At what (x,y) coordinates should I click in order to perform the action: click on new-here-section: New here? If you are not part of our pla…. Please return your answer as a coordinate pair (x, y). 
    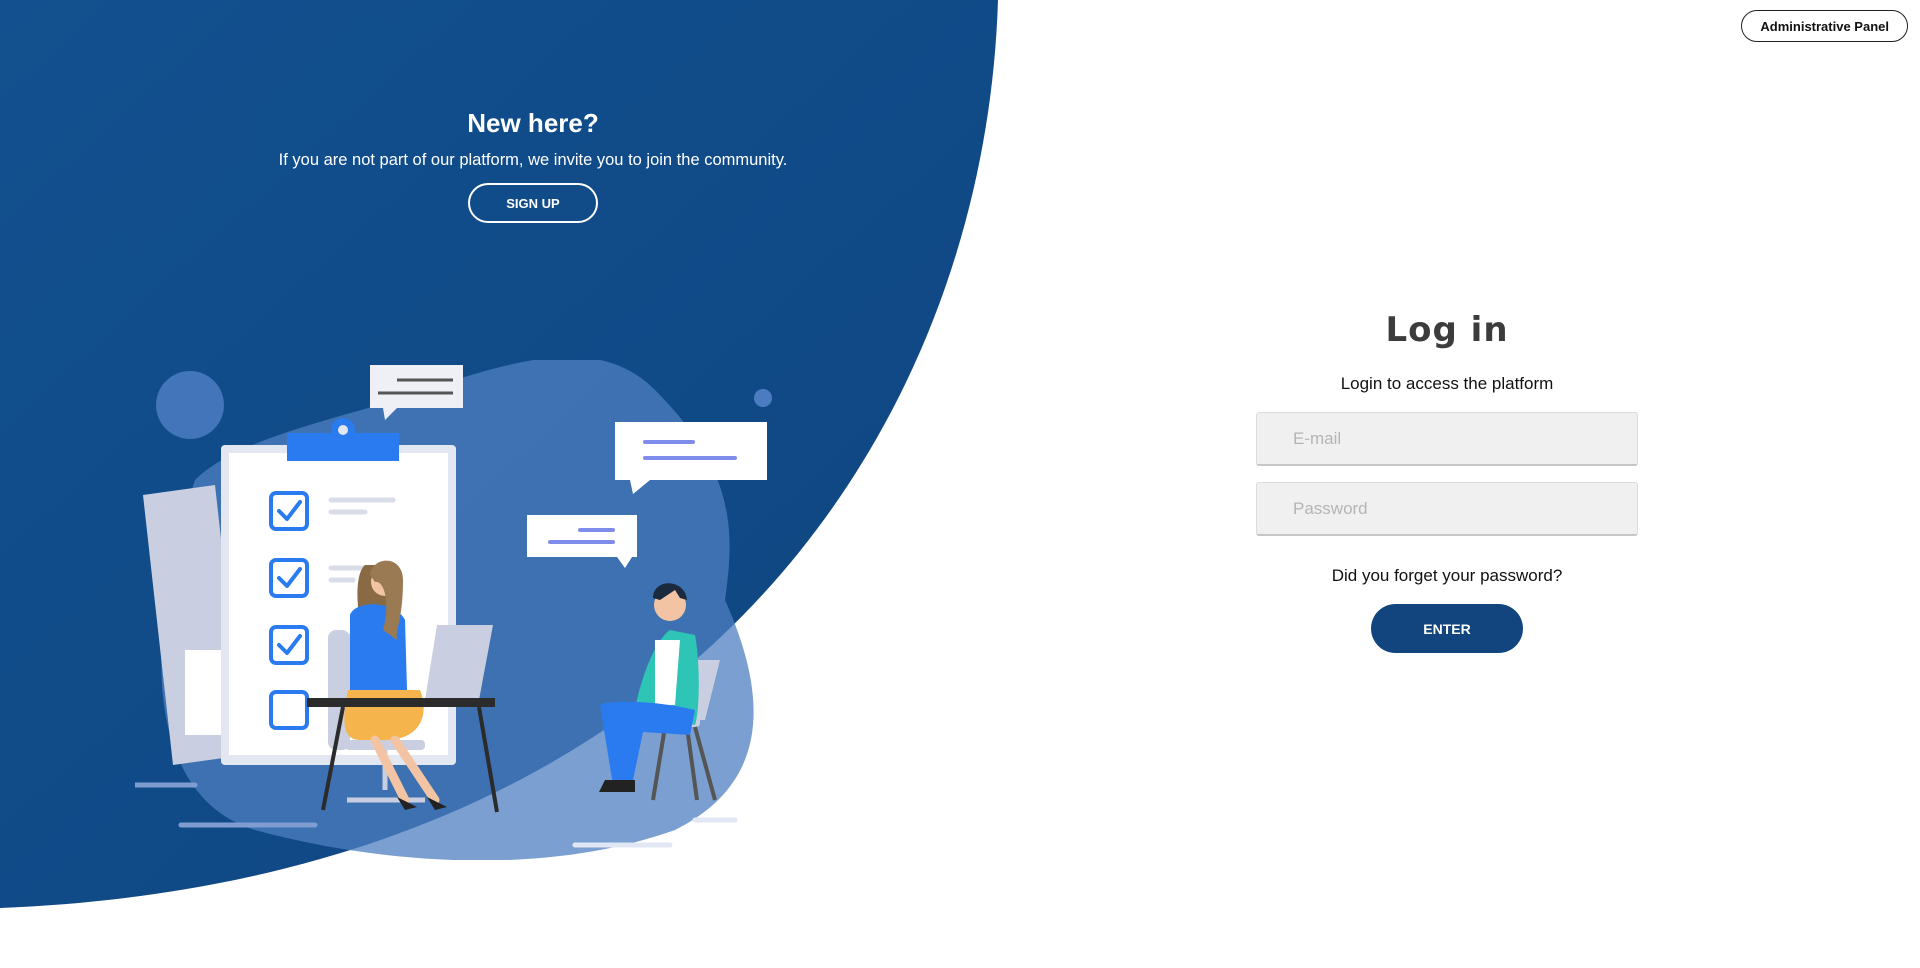
    Looking at the image, I should click on (533, 164).